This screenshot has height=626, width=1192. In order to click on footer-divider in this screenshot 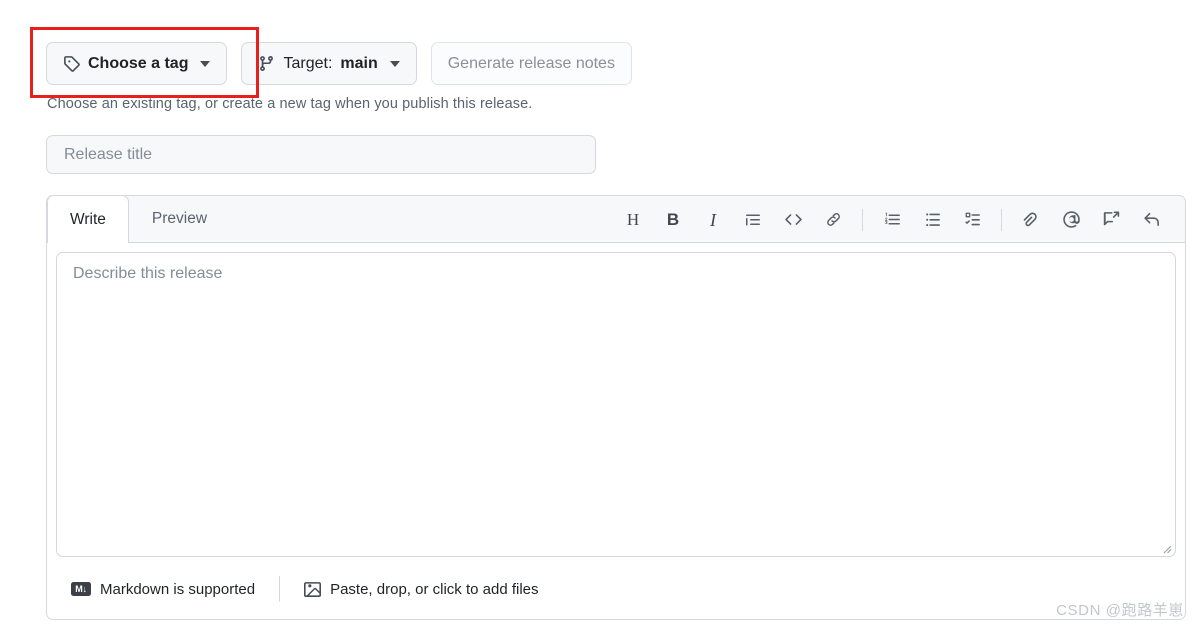, I will do `click(280, 589)`.